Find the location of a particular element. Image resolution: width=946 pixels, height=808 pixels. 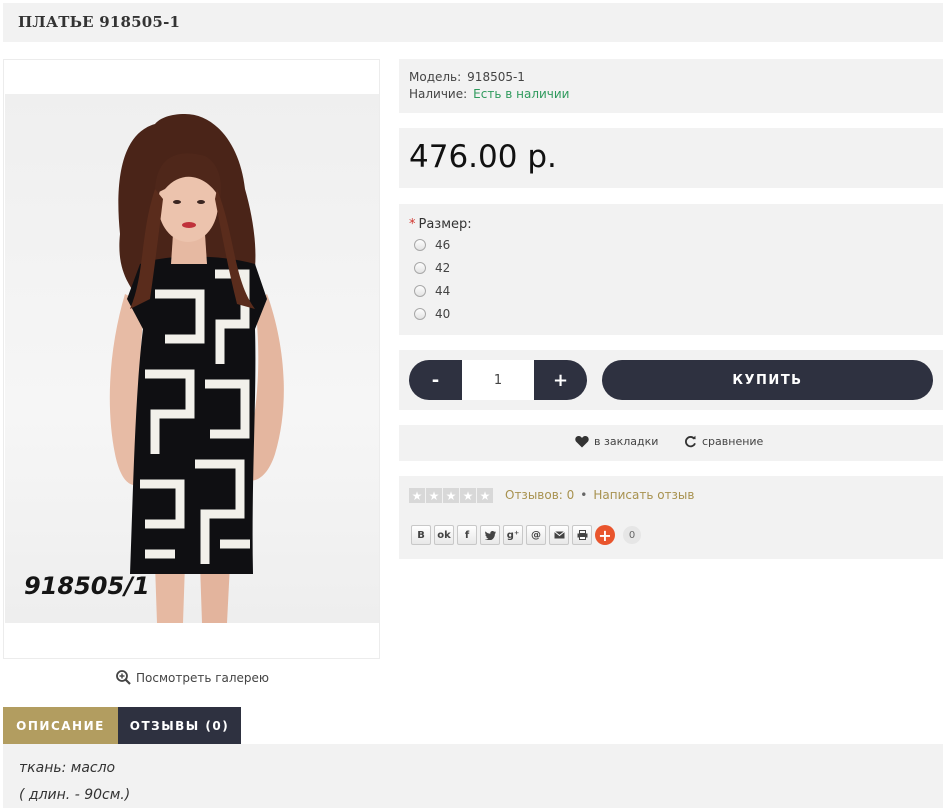

email-share-icon is located at coordinates (559, 535).